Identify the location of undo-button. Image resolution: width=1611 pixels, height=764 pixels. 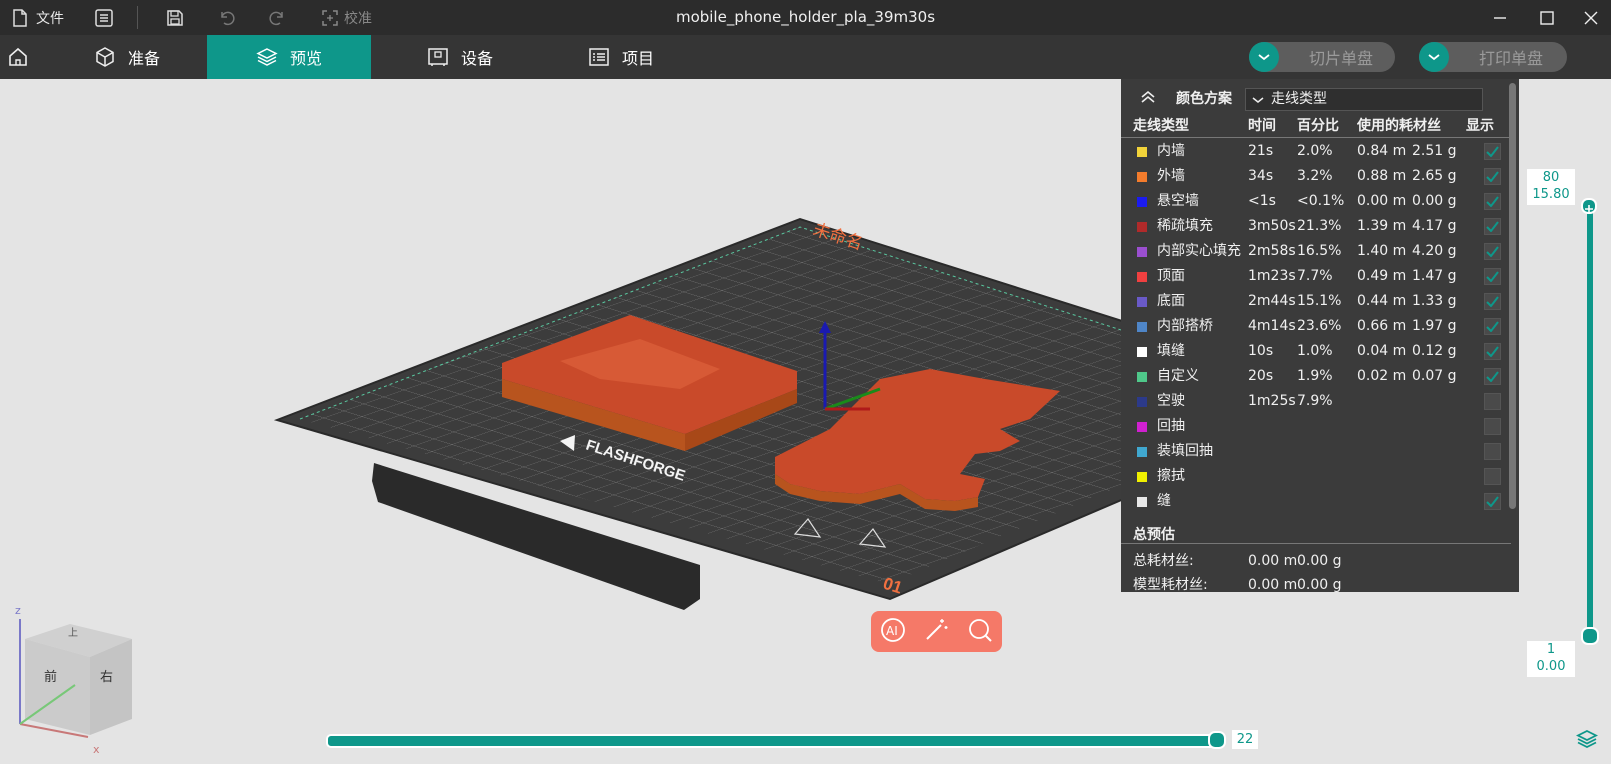
(227, 17).